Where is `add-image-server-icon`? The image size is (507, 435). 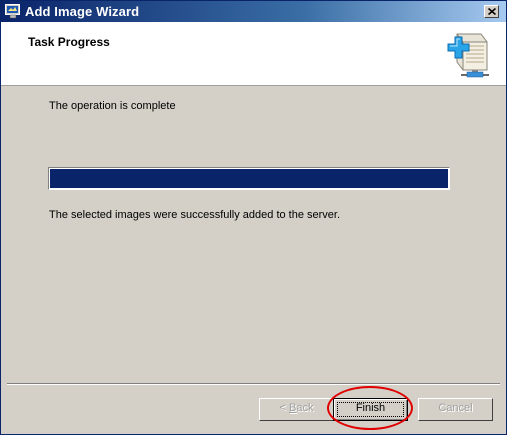
add-image-server-icon is located at coordinates (468, 55).